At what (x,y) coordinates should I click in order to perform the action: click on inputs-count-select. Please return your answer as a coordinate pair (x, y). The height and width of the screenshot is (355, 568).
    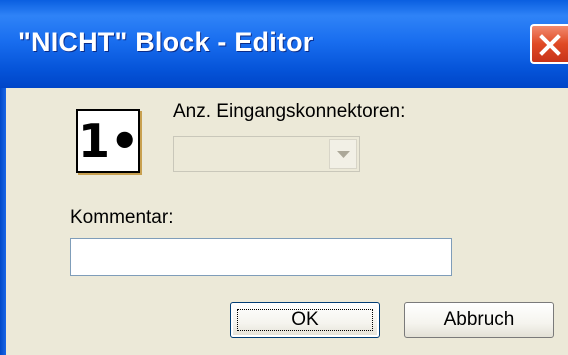
    Looking at the image, I should click on (266, 154).